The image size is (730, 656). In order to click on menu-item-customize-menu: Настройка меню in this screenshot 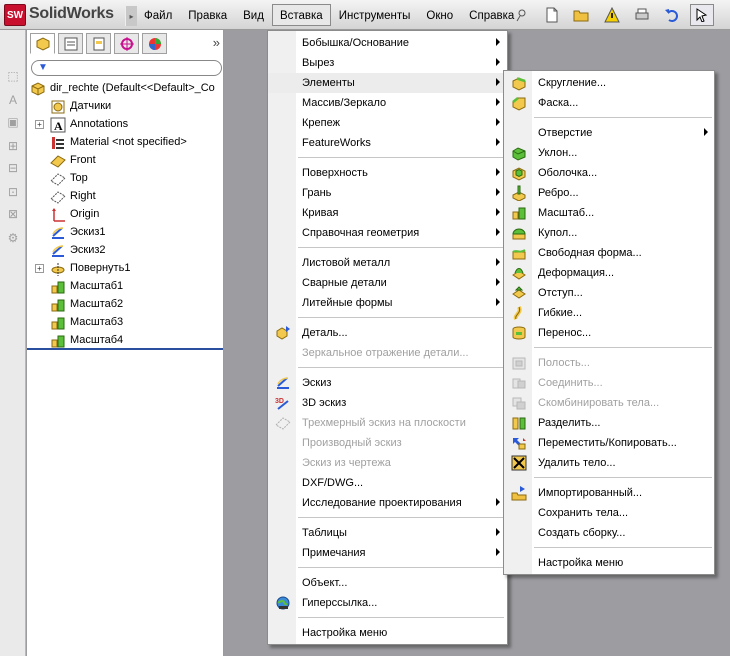, I will do `click(387, 633)`.